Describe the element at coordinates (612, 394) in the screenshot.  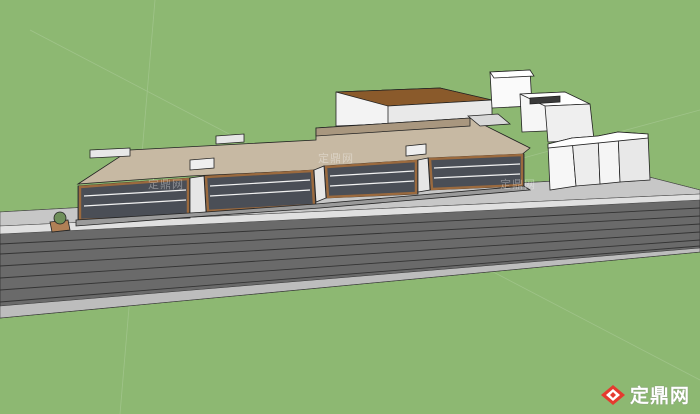
I see `diamond-logo-icon` at that location.